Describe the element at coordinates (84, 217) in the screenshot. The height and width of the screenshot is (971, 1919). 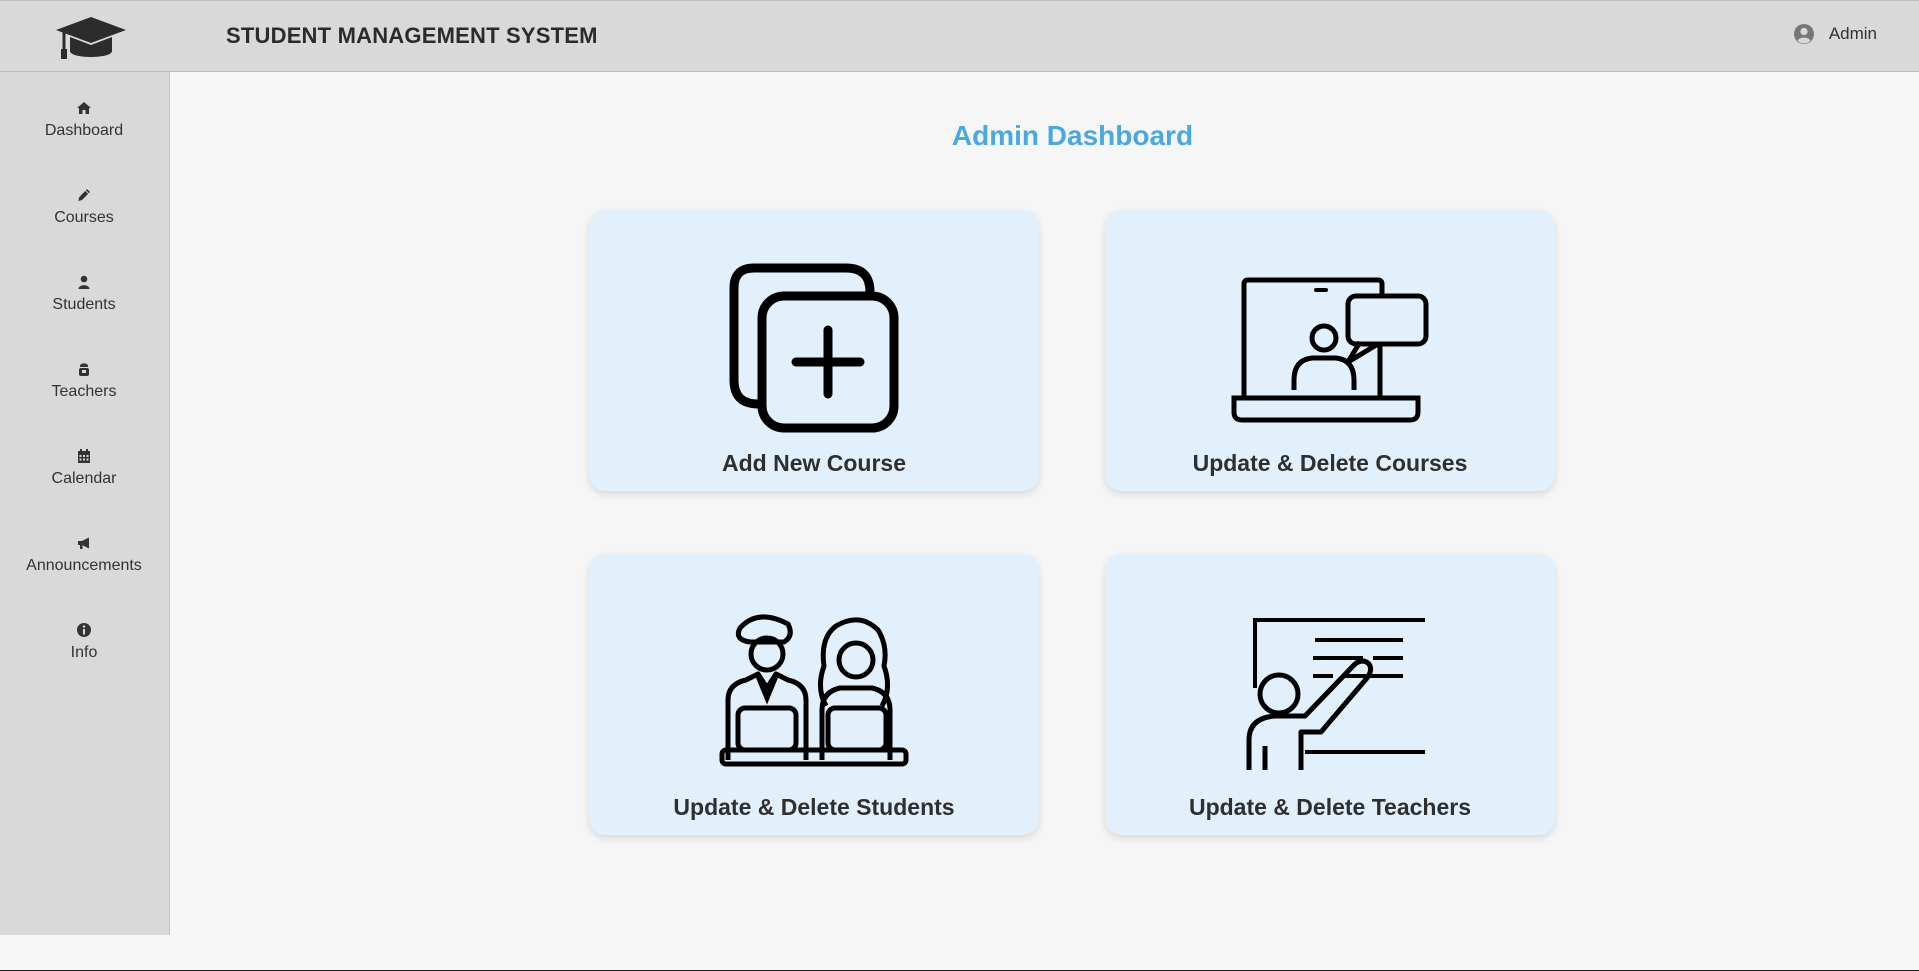
I see `sidebar-item-label: Courses` at that location.